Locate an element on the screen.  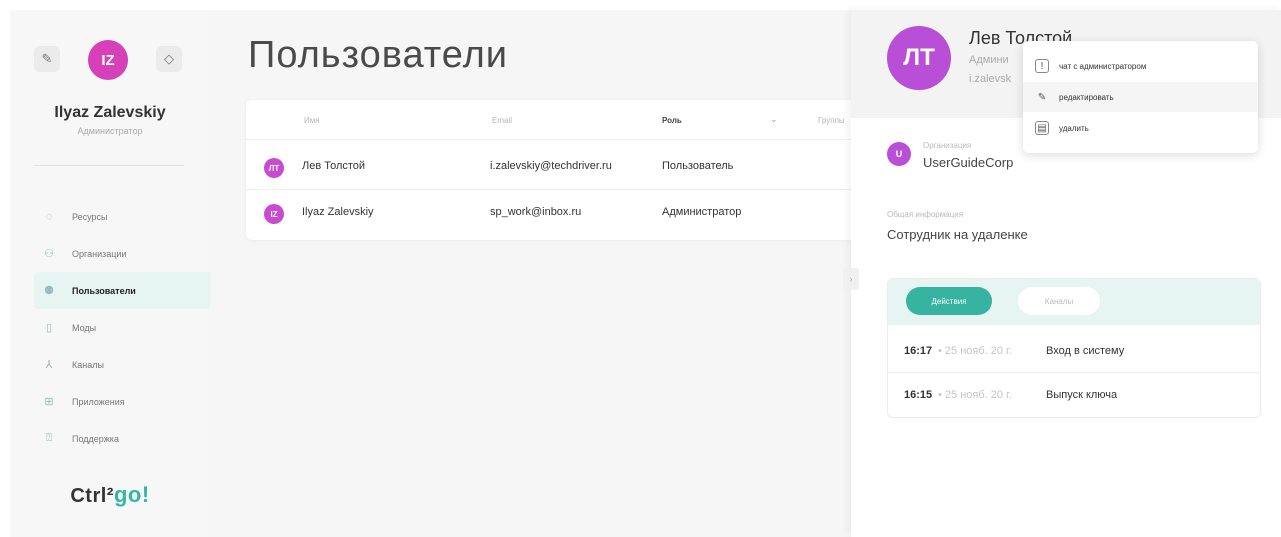
menu-item-label: удалить is located at coordinates (1074, 128).